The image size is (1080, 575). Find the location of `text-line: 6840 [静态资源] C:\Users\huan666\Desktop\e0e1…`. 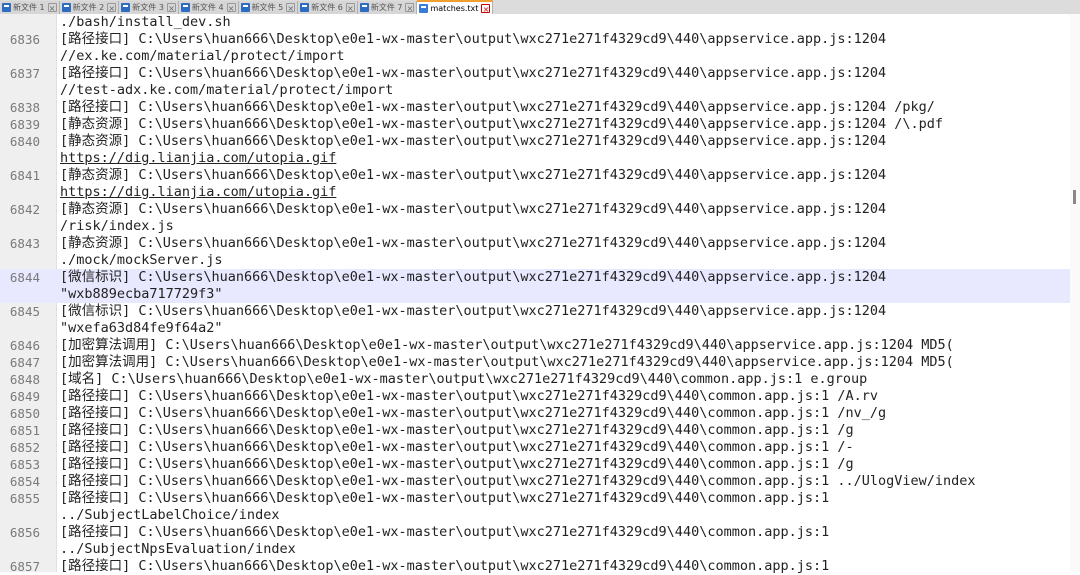

text-line: 6840 [静态资源] C:\Users\huan666\Desktop\e0e1… is located at coordinates (535, 141).